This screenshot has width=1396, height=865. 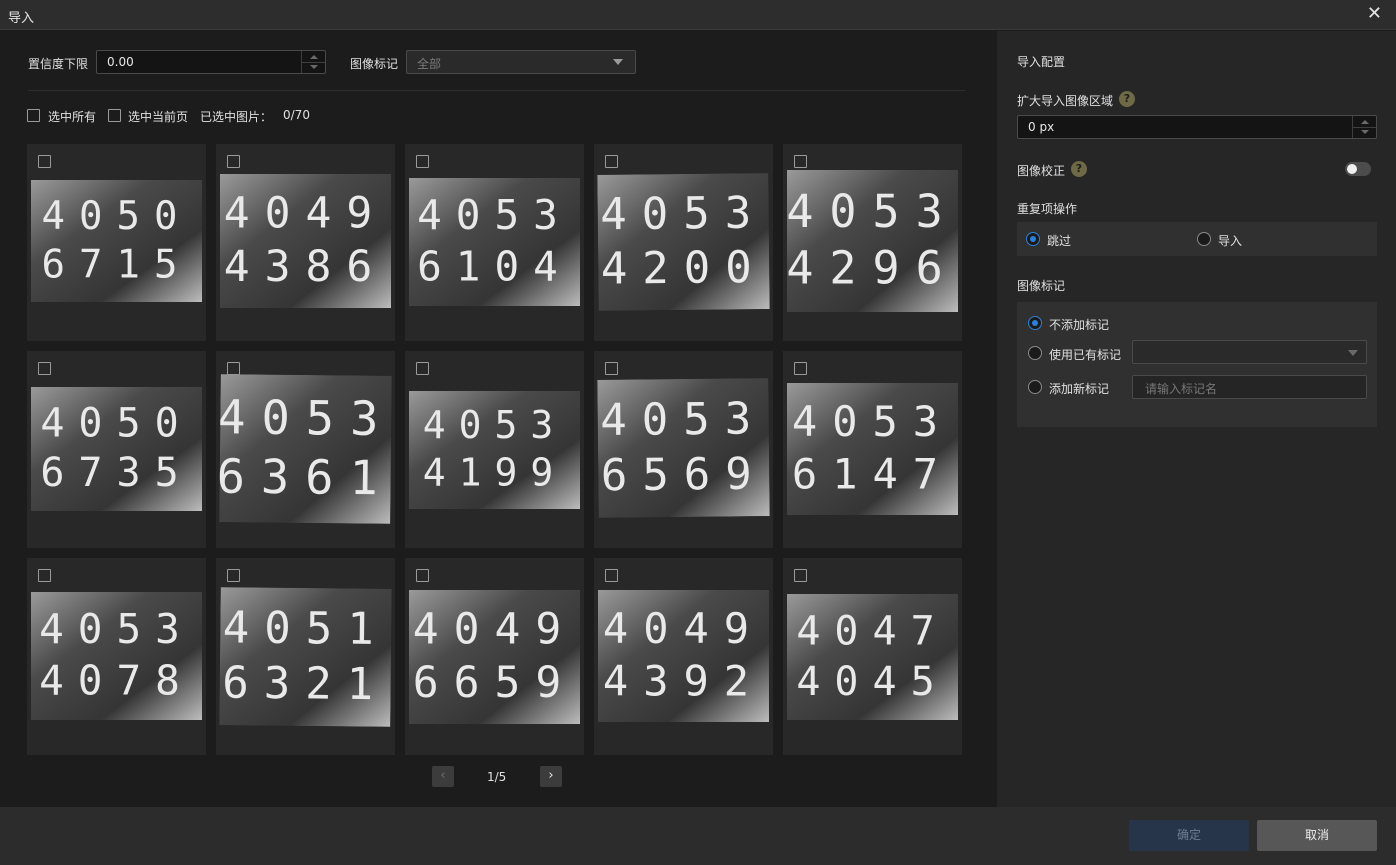 I want to click on image-tile: 4053 4296, so click(x=872, y=242).